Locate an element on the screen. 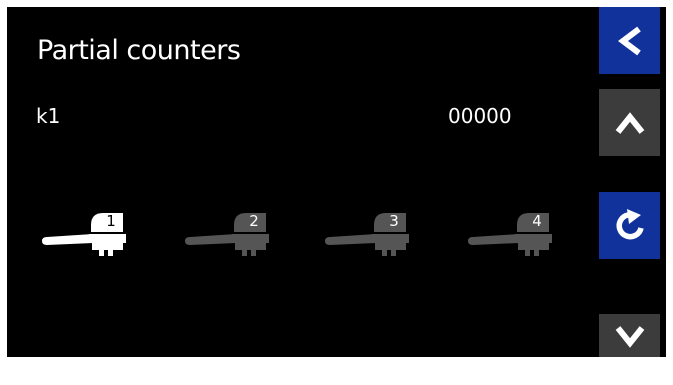 This screenshot has height=385, width=673. group-button-2: 2 is located at coordinates (226, 235).